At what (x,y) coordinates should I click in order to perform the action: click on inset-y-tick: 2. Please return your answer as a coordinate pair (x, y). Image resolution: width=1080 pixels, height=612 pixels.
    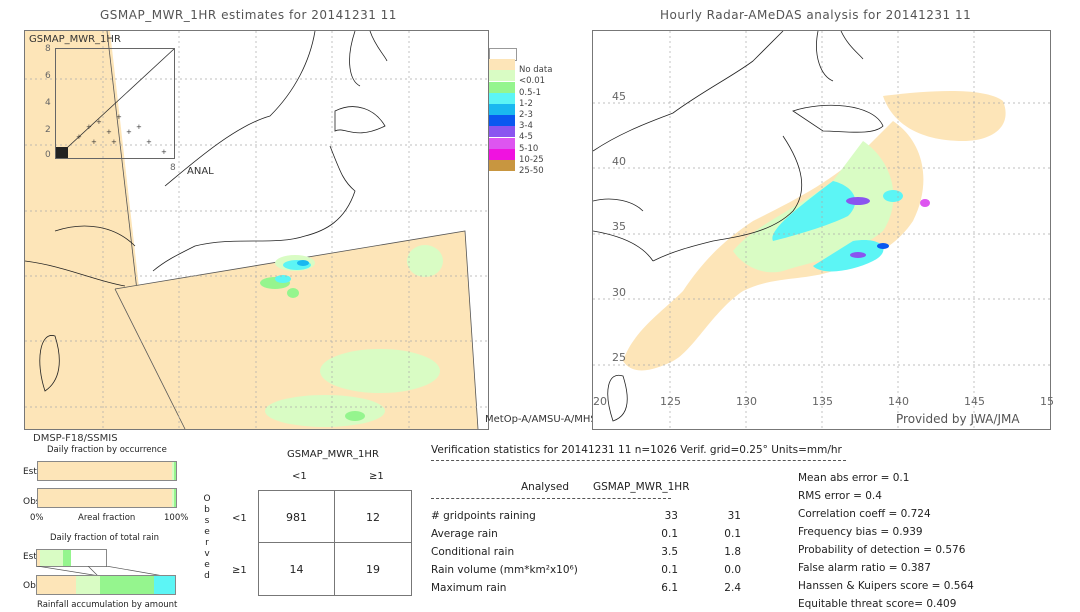
    Looking at the image, I should click on (48, 130).